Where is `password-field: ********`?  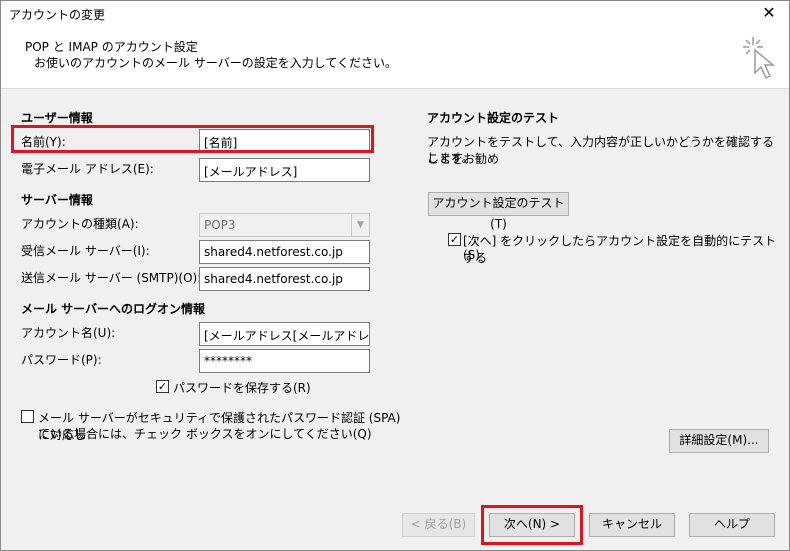
password-field: ******** is located at coordinates (284, 361).